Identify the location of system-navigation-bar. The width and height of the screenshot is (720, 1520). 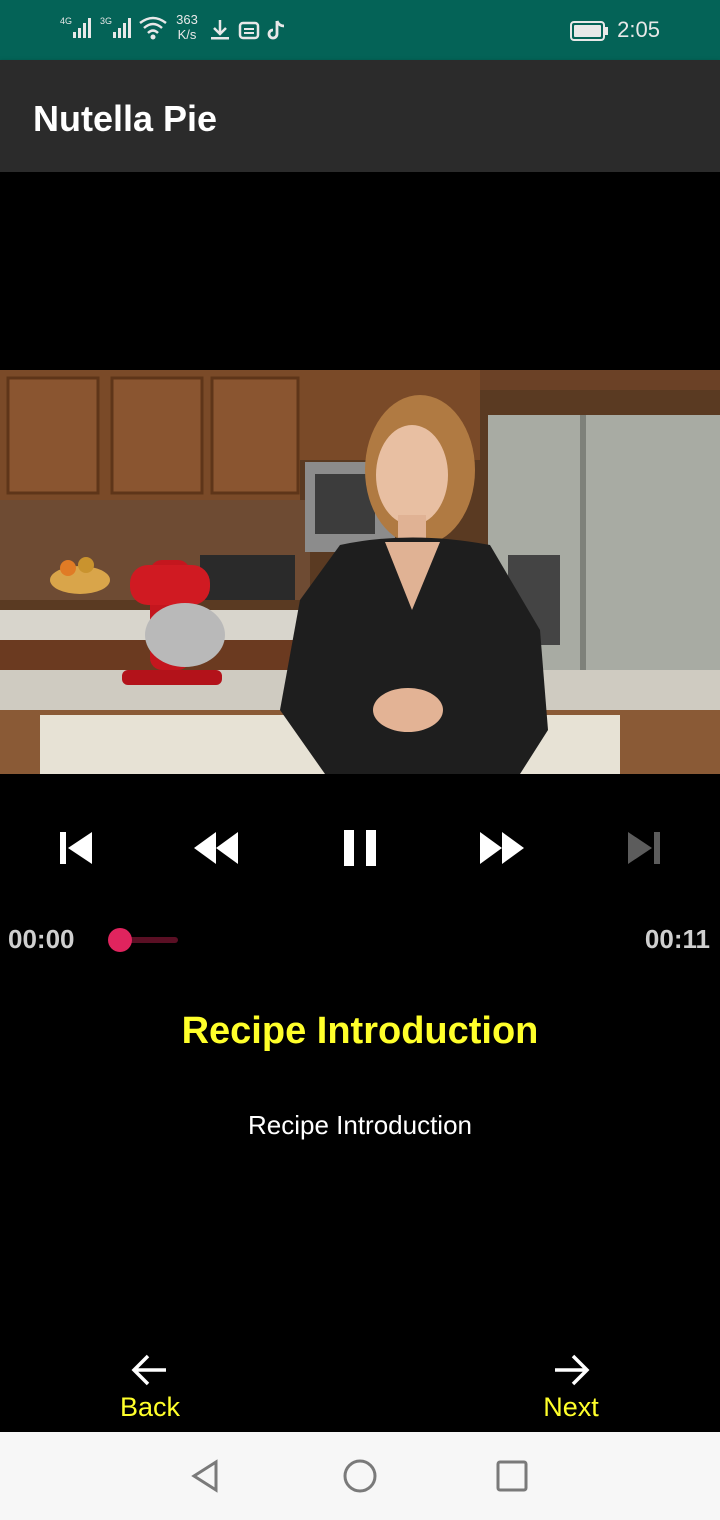
(360, 1476).